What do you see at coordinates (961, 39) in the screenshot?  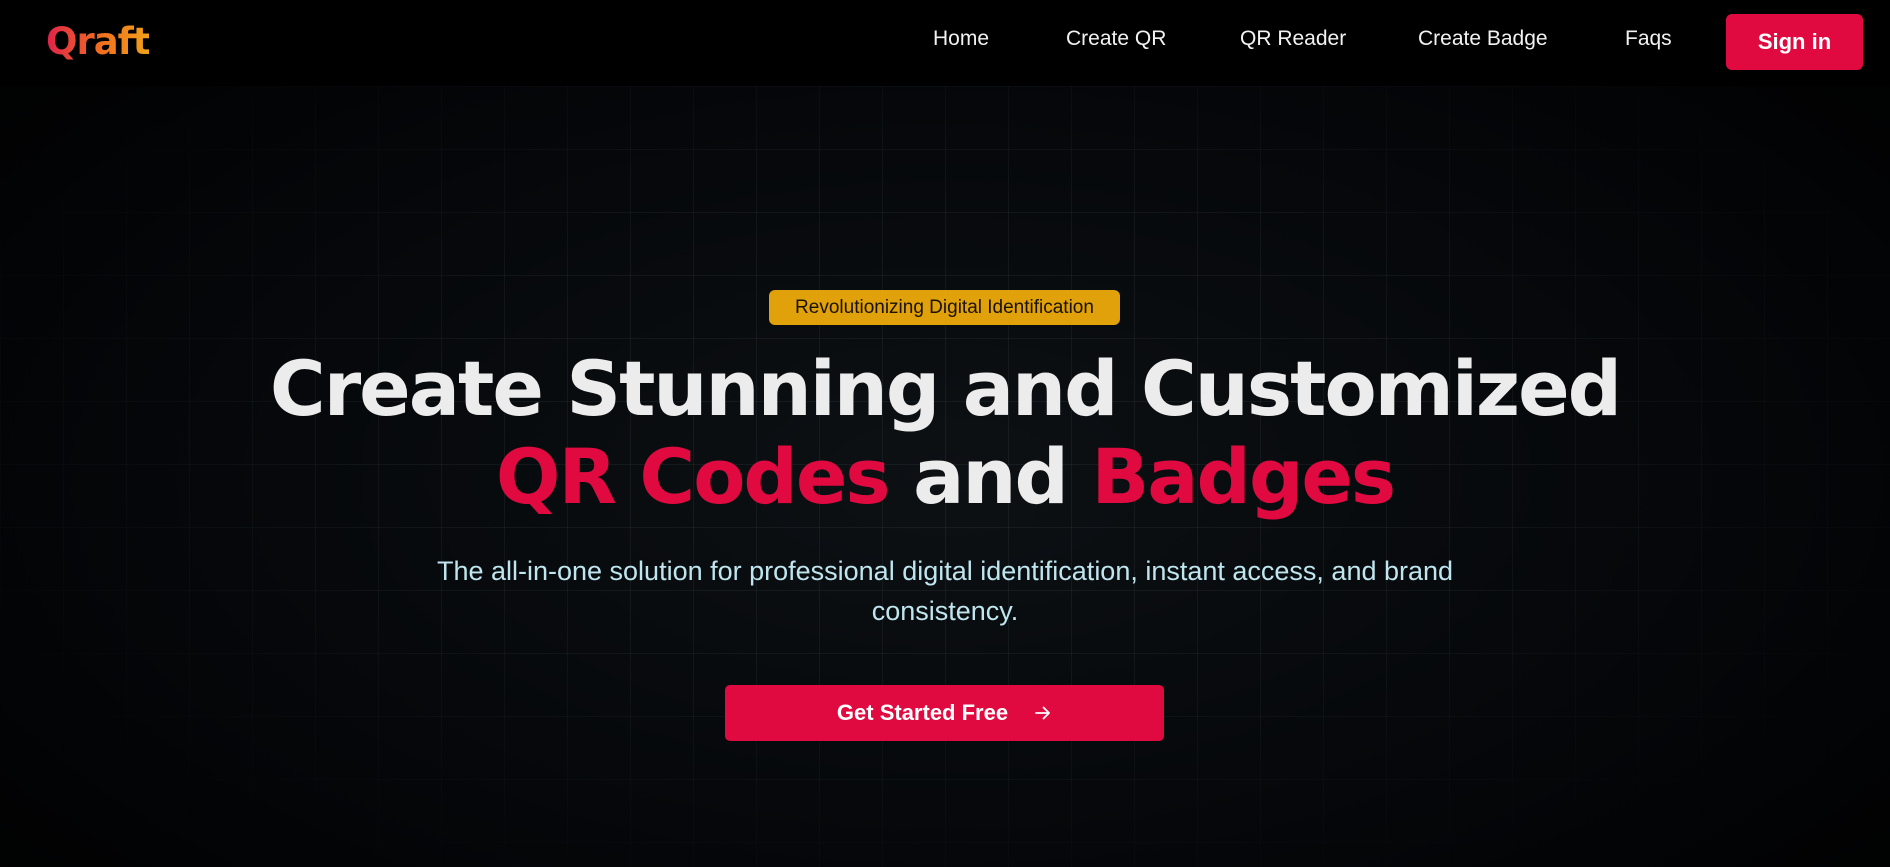 I see `nav-link-home: Home` at bounding box center [961, 39].